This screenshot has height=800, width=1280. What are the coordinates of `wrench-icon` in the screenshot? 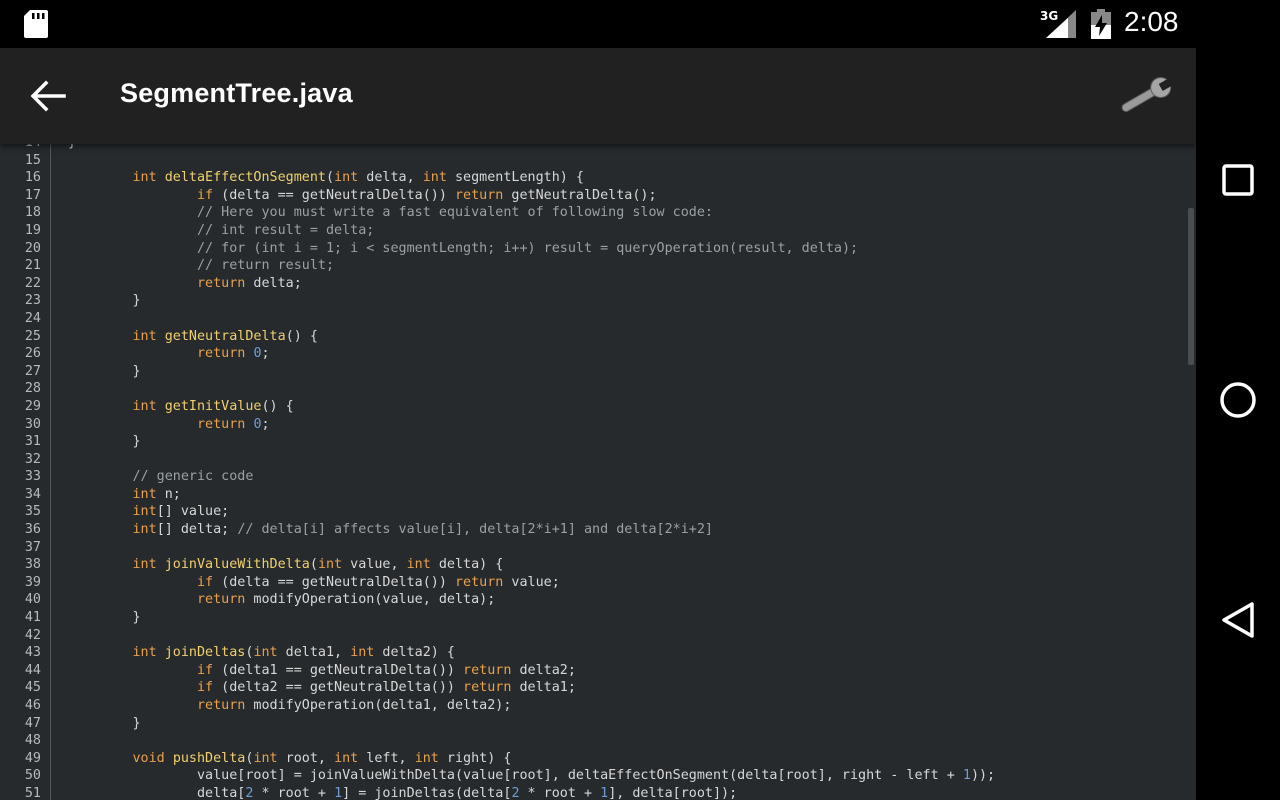 It's located at (1148, 94).